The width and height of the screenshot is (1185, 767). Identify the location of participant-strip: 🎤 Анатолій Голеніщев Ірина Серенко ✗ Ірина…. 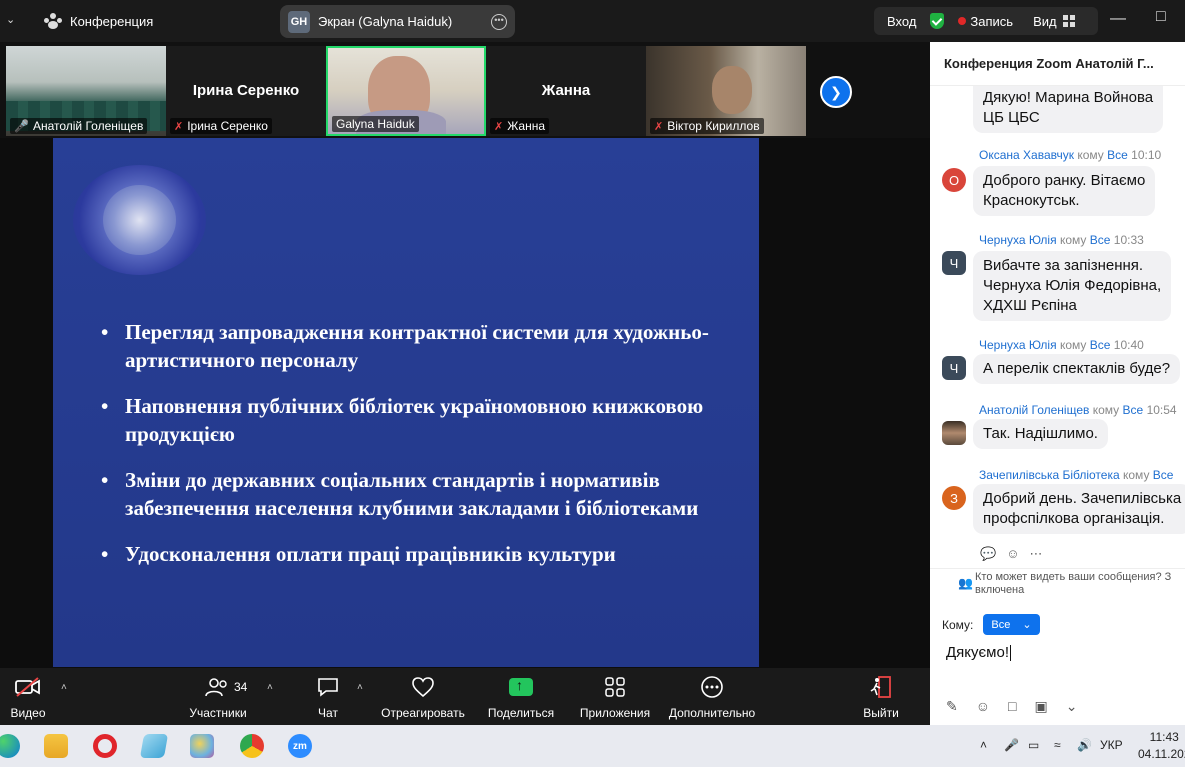
(465, 90).